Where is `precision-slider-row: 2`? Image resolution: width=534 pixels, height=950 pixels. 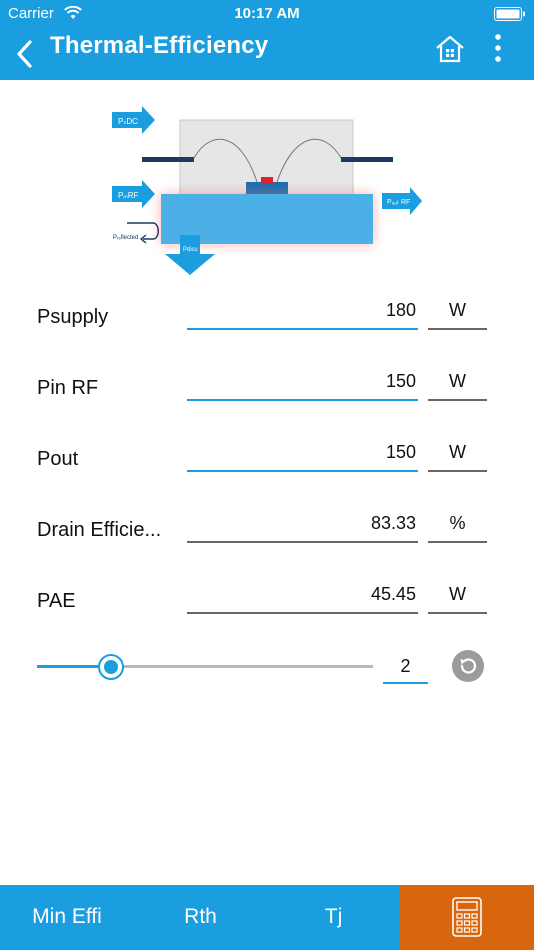 precision-slider-row: 2 is located at coordinates (267, 670).